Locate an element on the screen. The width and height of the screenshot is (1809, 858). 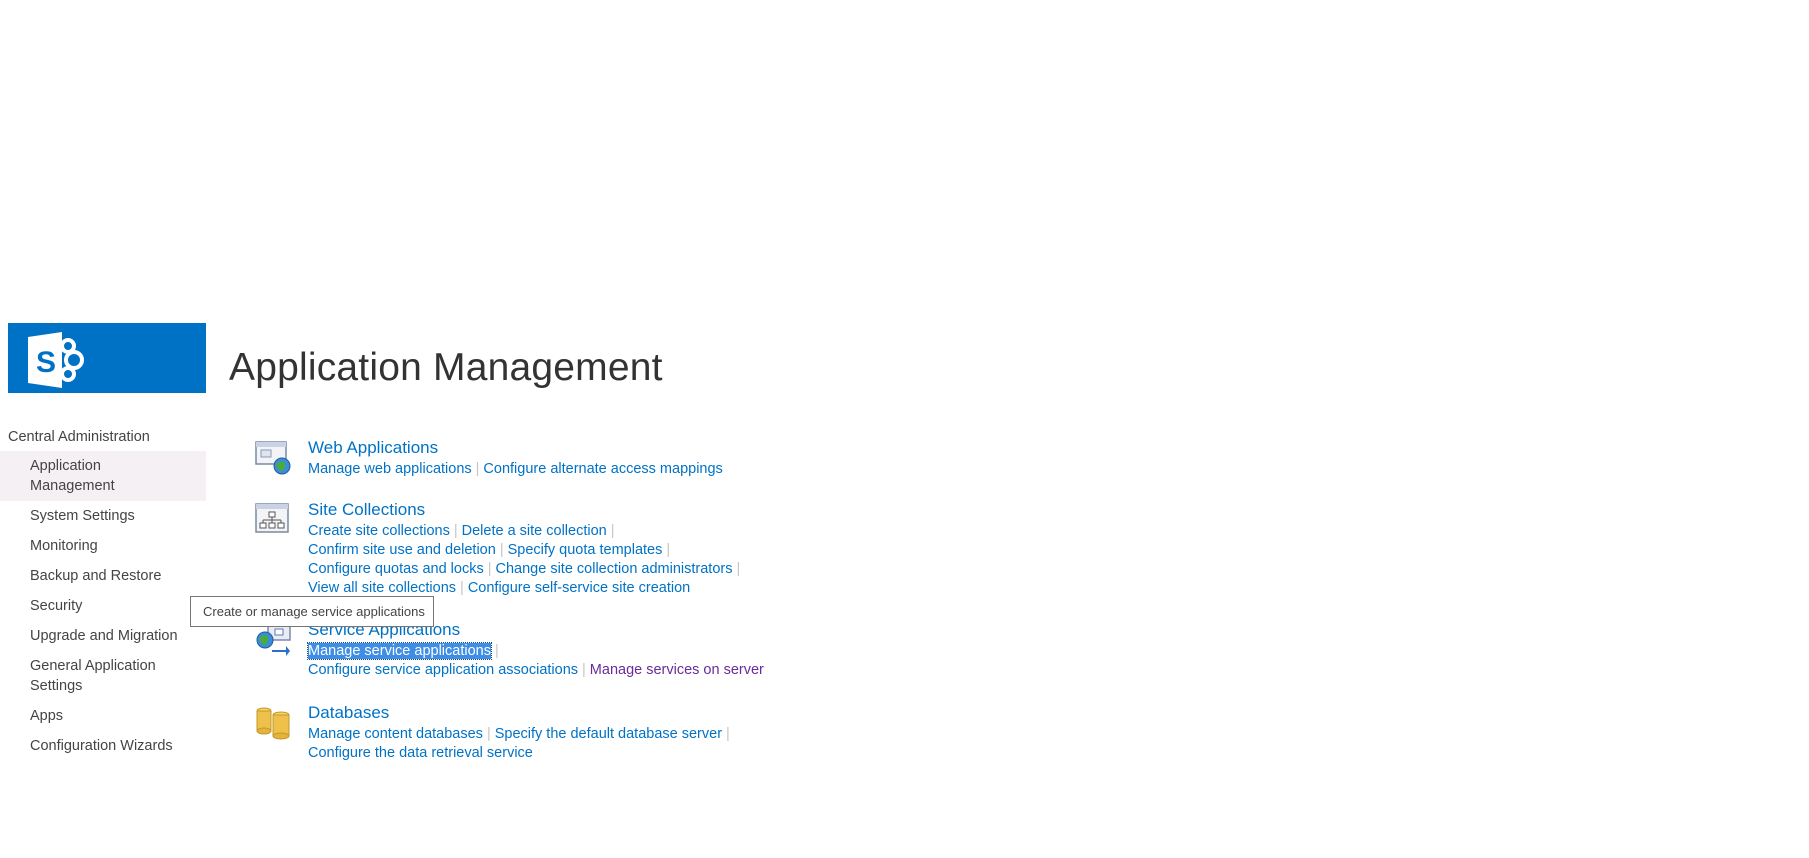
nav-item-general-application-settings: General Application Settings is located at coordinates (103, 676).